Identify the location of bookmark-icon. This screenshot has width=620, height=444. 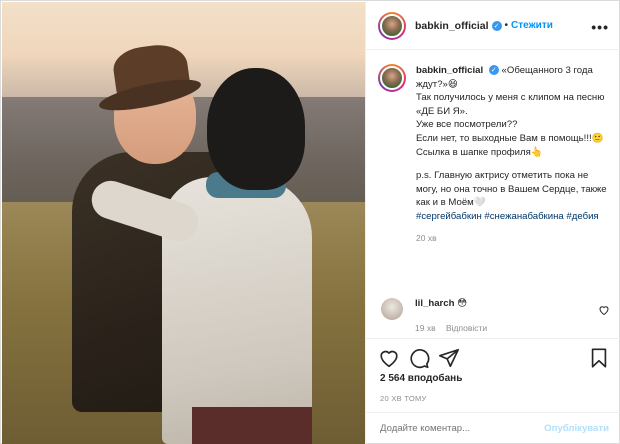
(599, 358).